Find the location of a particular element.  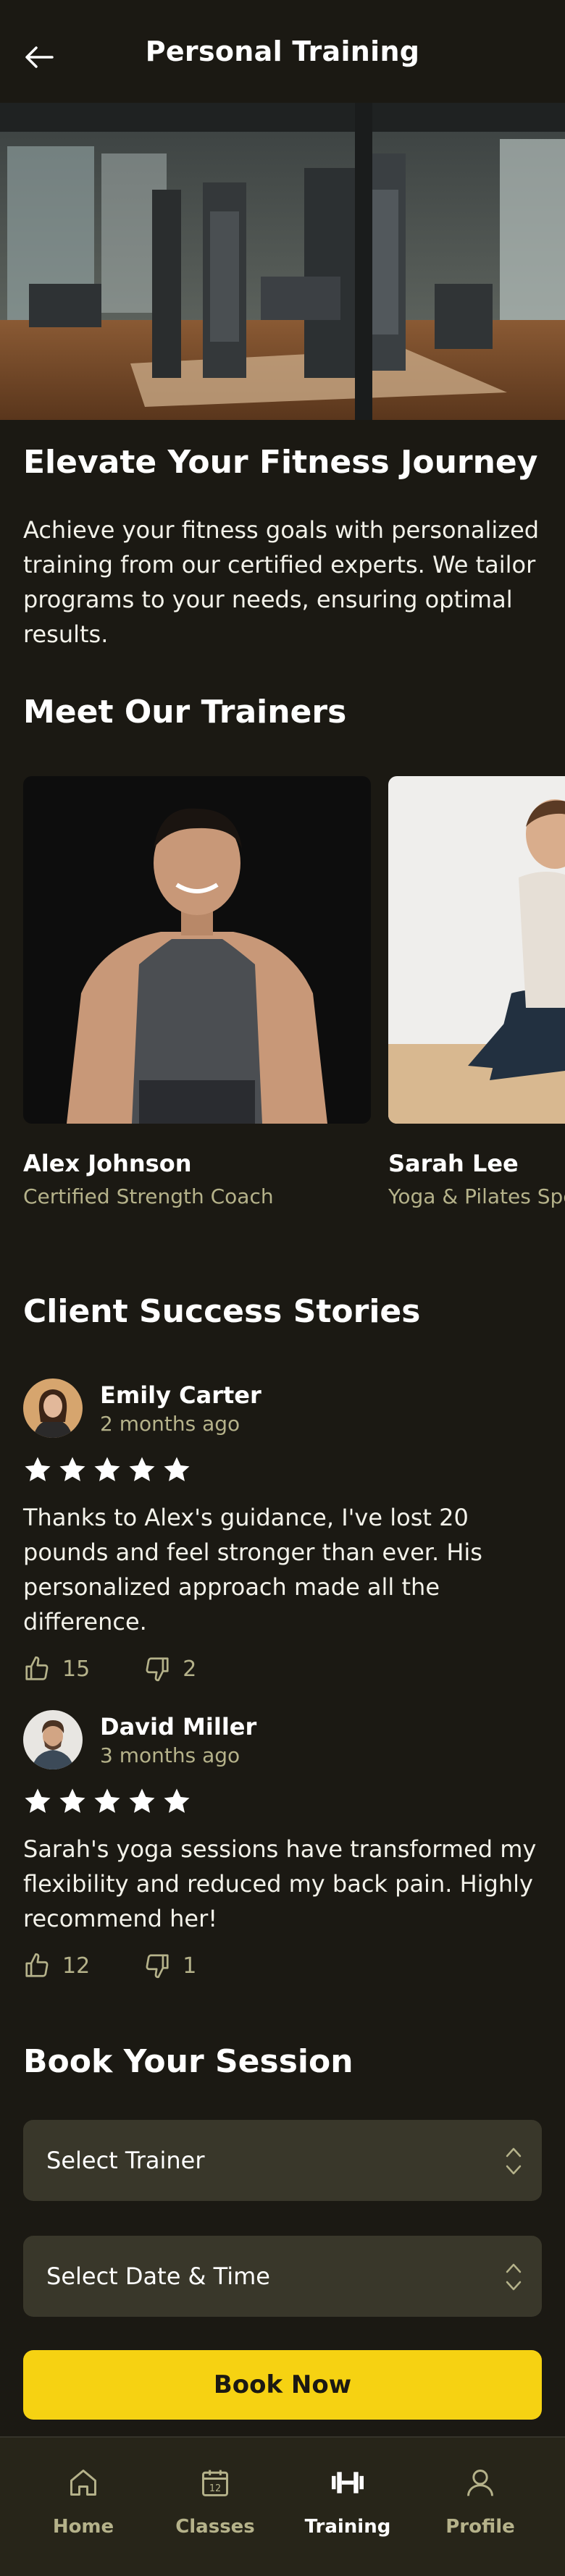

reviews-heading: Client Success Stories is located at coordinates (222, 1311).